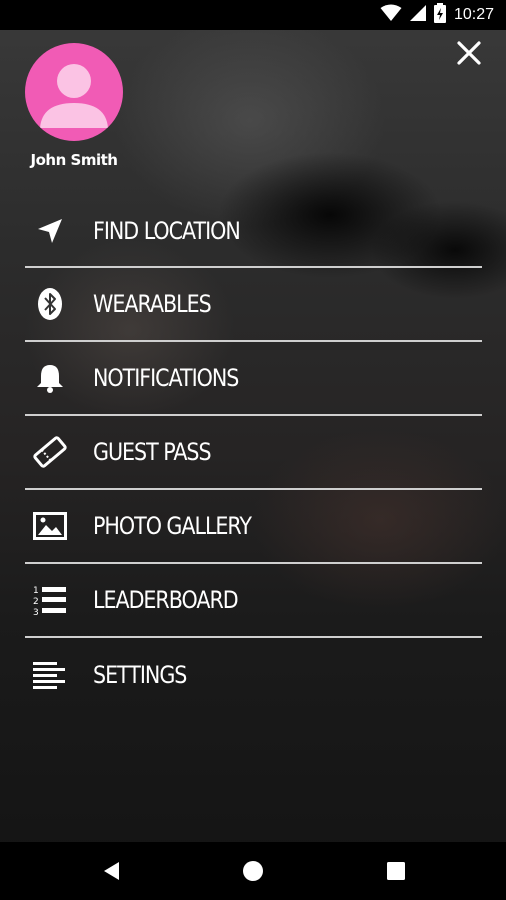 Image resolution: width=506 pixels, height=900 pixels. I want to click on close-icon, so click(469, 53).